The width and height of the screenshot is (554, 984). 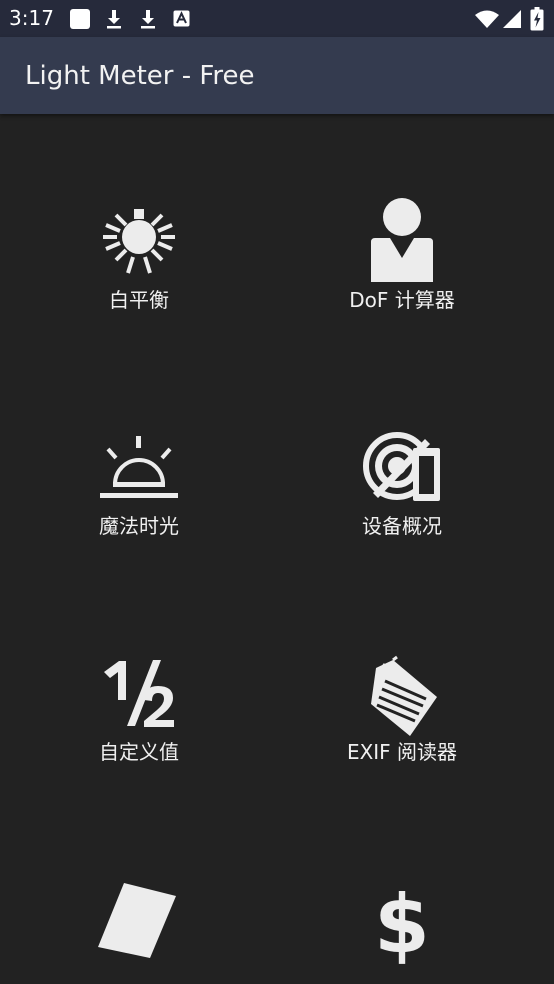 What do you see at coordinates (402, 752) in the screenshot?
I see `tile-label: EXIF 阅读器` at bounding box center [402, 752].